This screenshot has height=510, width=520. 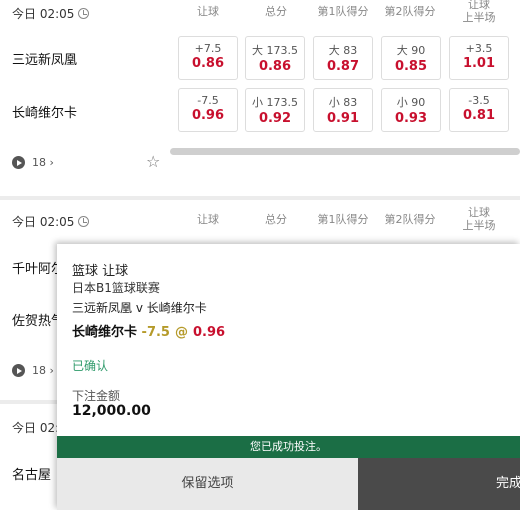 I want to click on slip-stake-label: 下注金额, so click(x=96, y=396).